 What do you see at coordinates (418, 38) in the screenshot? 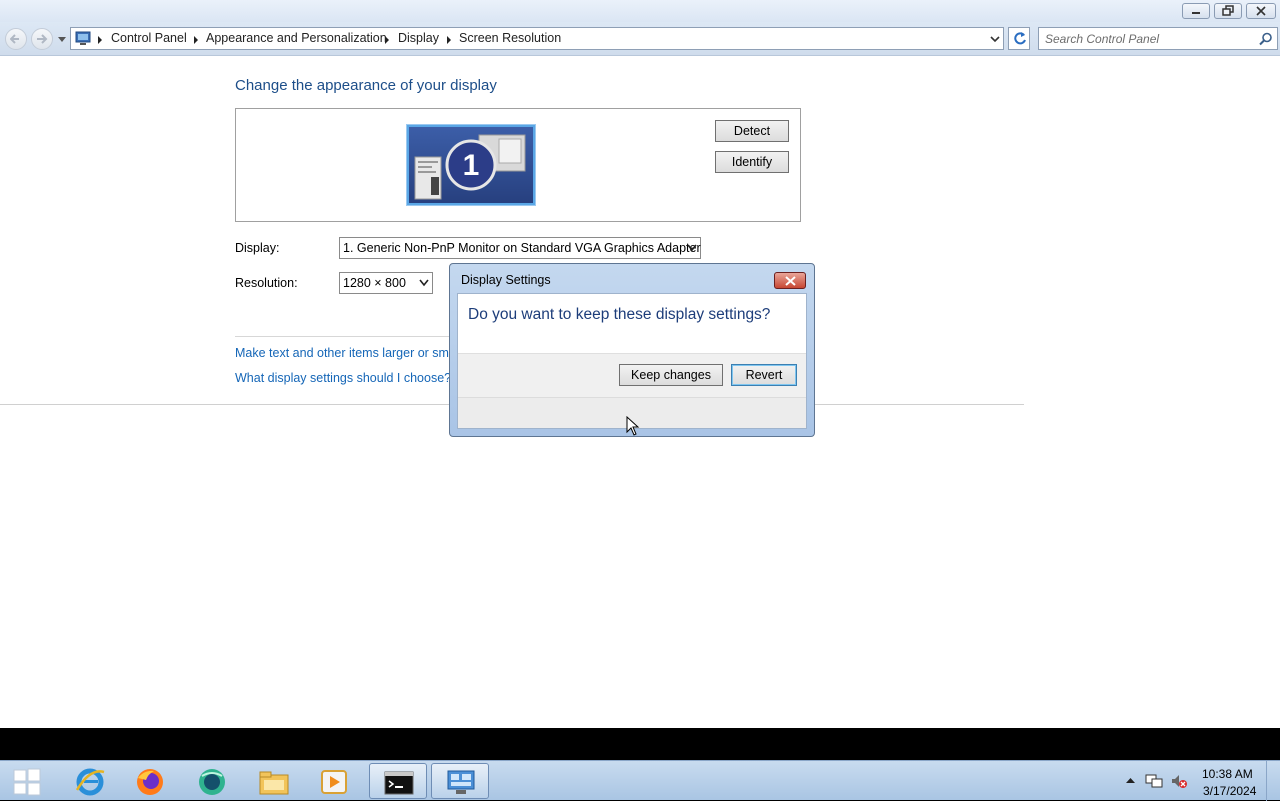
I see `breadcrumb-display: Display` at bounding box center [418, 38].